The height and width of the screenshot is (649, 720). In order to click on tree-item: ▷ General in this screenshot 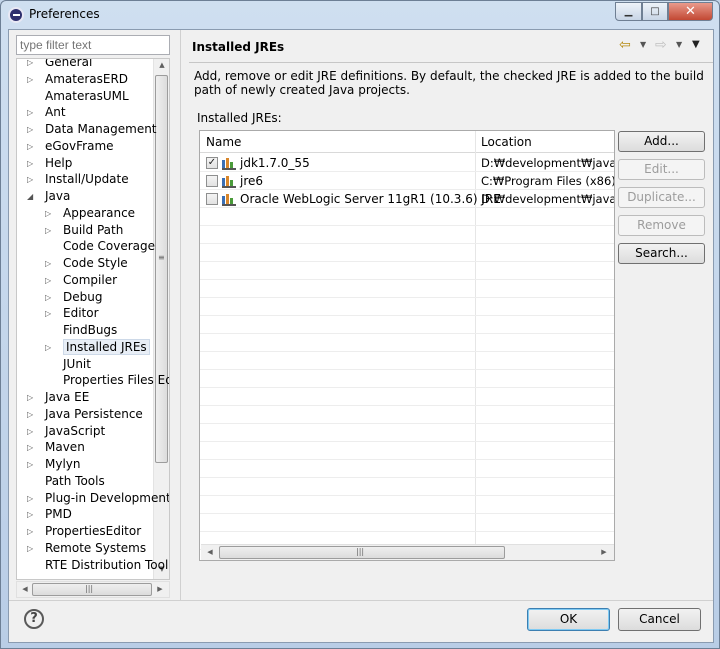, I will do `click(59, 65)`.